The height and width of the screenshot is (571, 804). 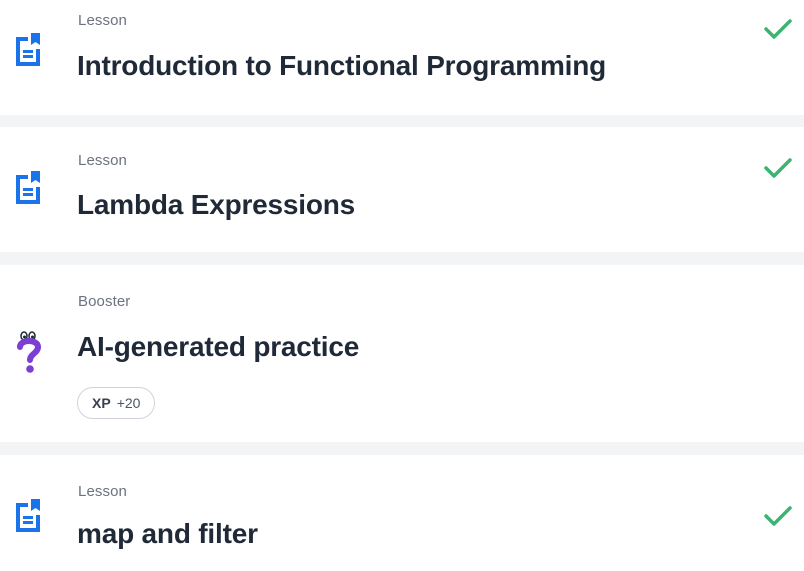 I want to click on item-title: Lambda Expressions, so click(x=216, y=204).